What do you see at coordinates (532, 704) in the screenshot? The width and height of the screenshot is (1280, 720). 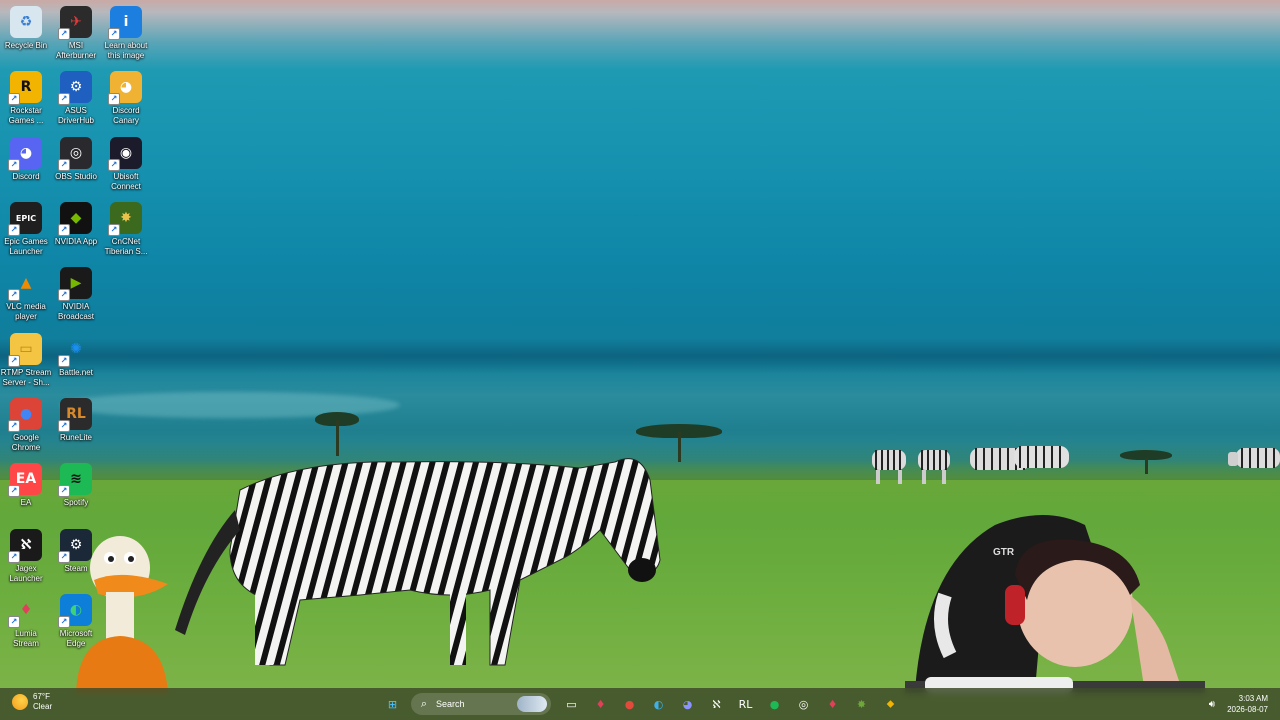 I see `search-highlight-image` at bounding box center [532, 704].